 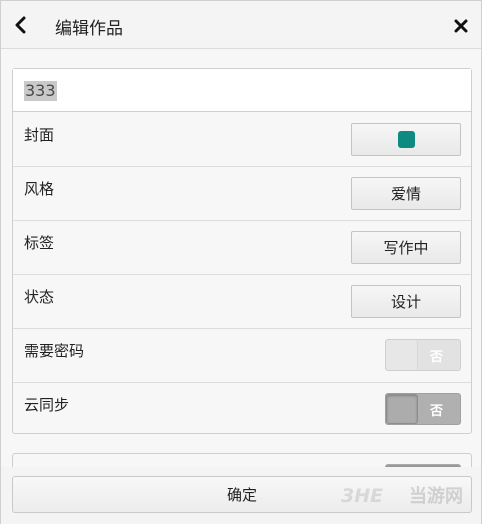 I want to click on close-button, so click(x=461, y=26).